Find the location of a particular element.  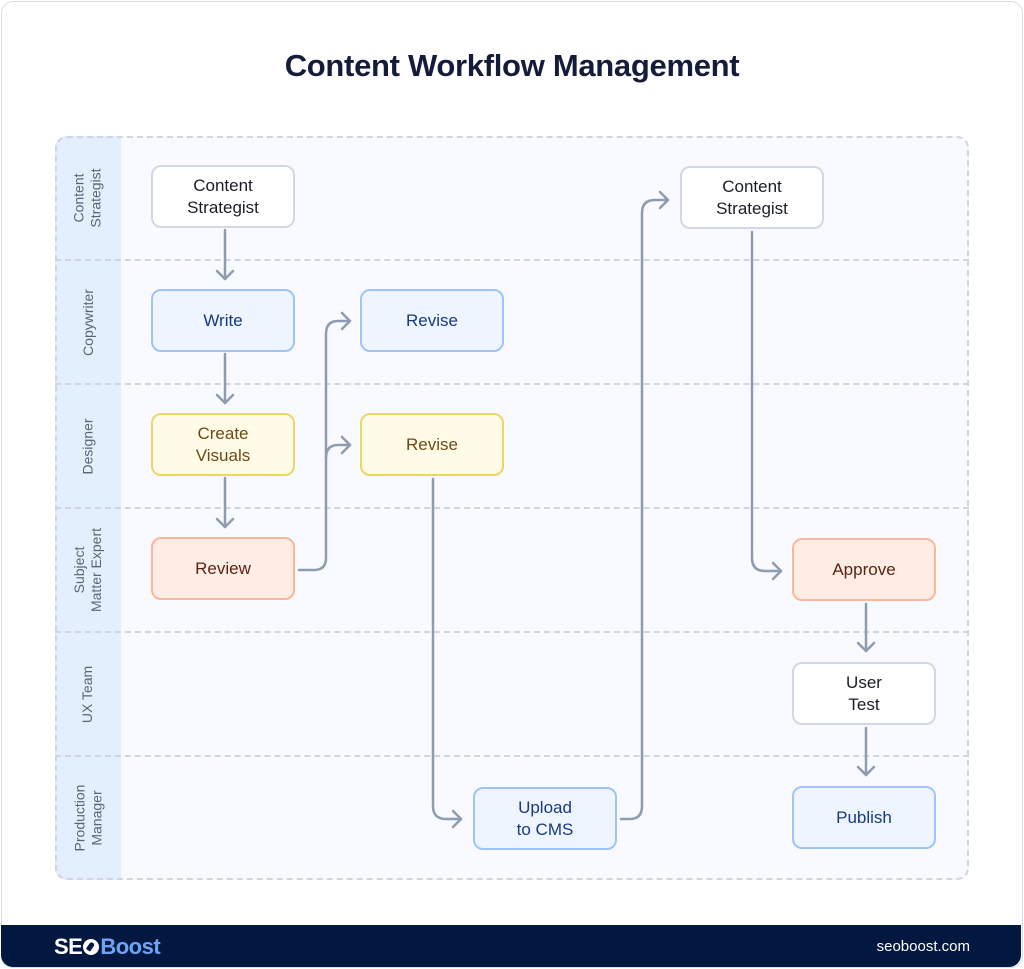

node-upload-to-cms: Upload to CMS is located at coordinates (545, 818).